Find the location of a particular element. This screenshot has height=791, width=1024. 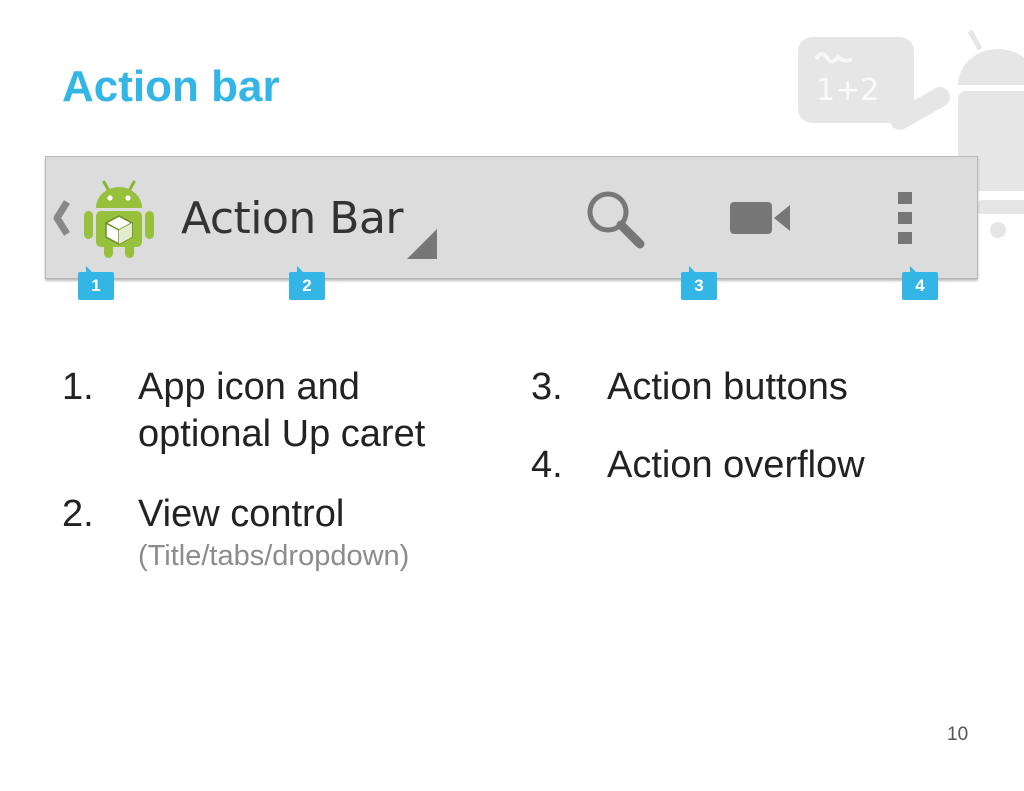

list-item-text-line: optional Up caret is located at coordinates (282, 434).